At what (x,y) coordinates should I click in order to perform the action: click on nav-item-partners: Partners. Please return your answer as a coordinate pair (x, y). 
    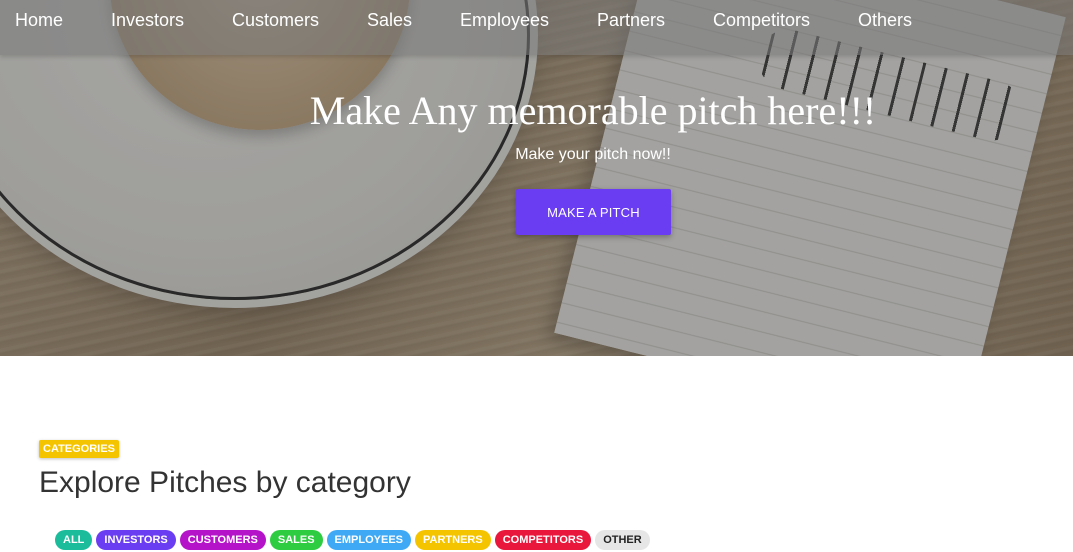
    Looking at the image, I should click on (631, 20).